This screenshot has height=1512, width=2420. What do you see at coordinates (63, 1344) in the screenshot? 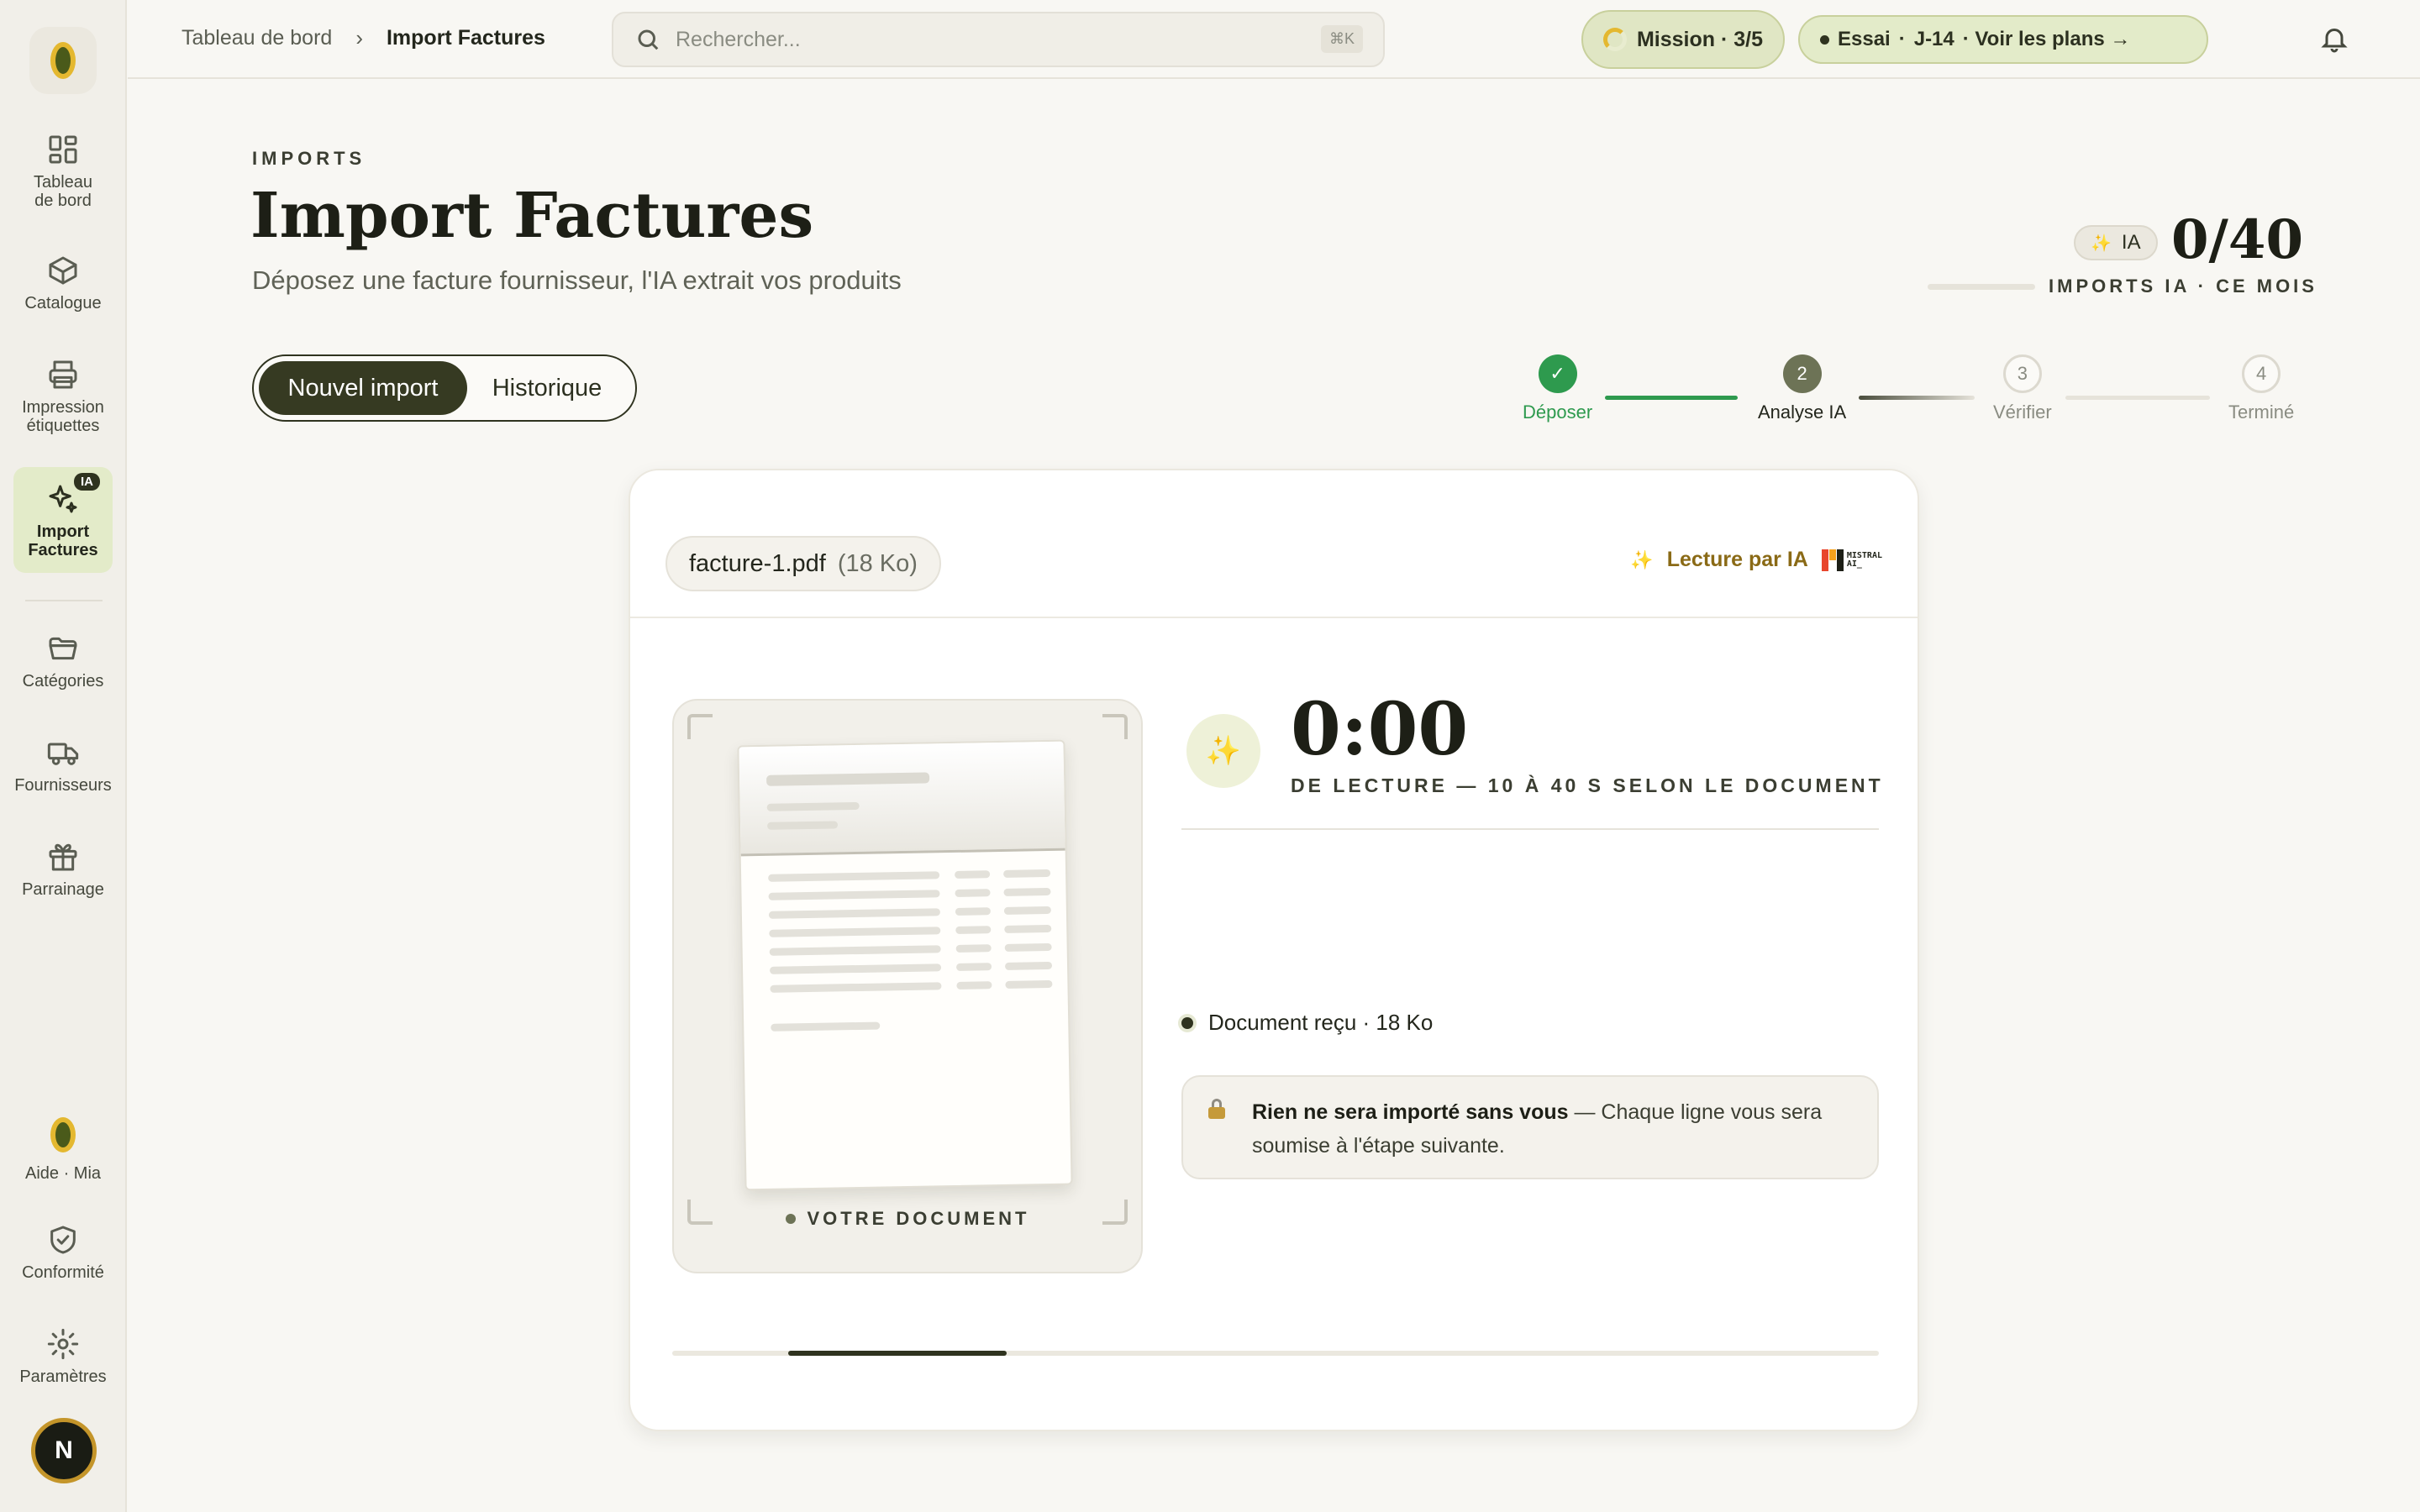
I see `gear-icon` at bounding box center [63, 1344].